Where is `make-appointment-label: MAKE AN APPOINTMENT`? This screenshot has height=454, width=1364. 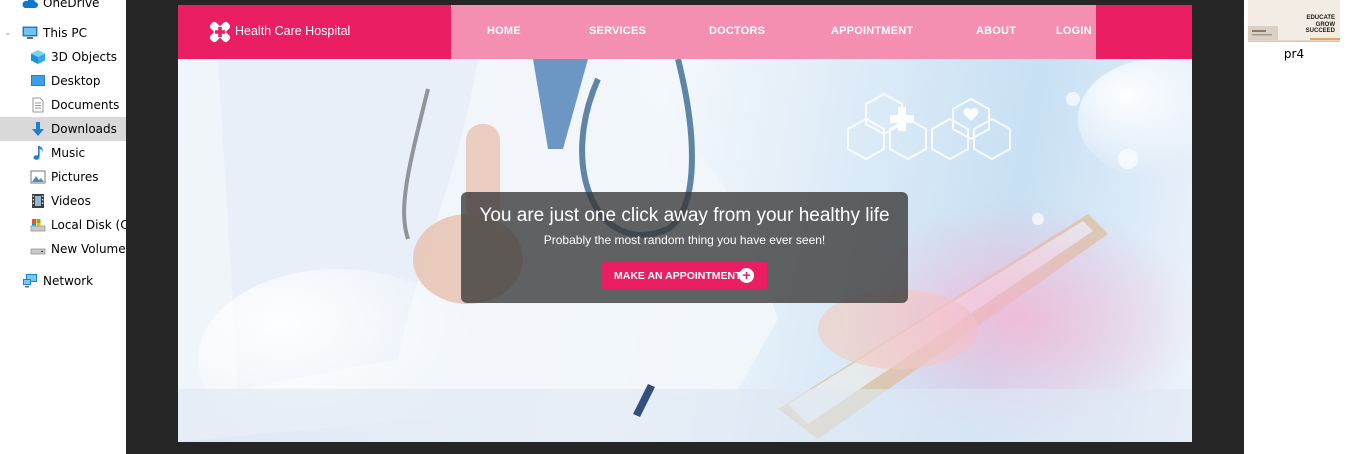 make-appointment-label: MAKE AN APPOINTMENT is located at coordinates (678, 275).